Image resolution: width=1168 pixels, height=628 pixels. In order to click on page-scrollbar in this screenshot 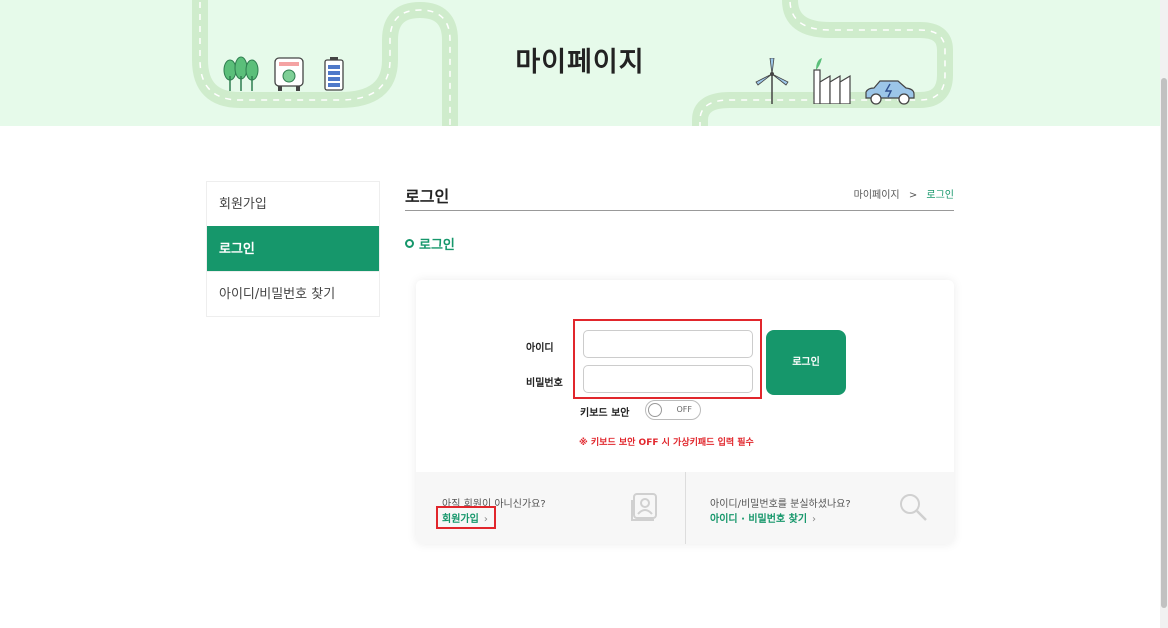, I will do `click(1164, 314)`.